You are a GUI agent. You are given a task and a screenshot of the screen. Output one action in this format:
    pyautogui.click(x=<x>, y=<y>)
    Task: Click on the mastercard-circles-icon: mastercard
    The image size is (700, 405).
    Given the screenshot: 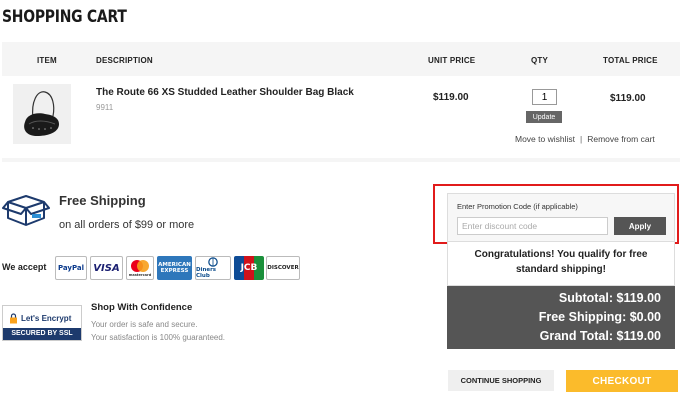 What is the action you would take?
    pyautogui.click(x=140, y=268)
    